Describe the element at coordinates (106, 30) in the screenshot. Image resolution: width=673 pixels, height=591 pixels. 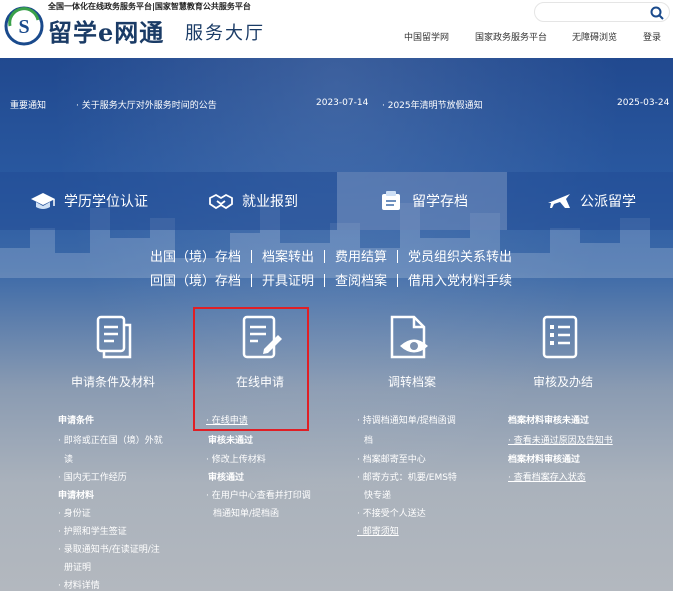
I see `site-title: 留学e网通` at that location.